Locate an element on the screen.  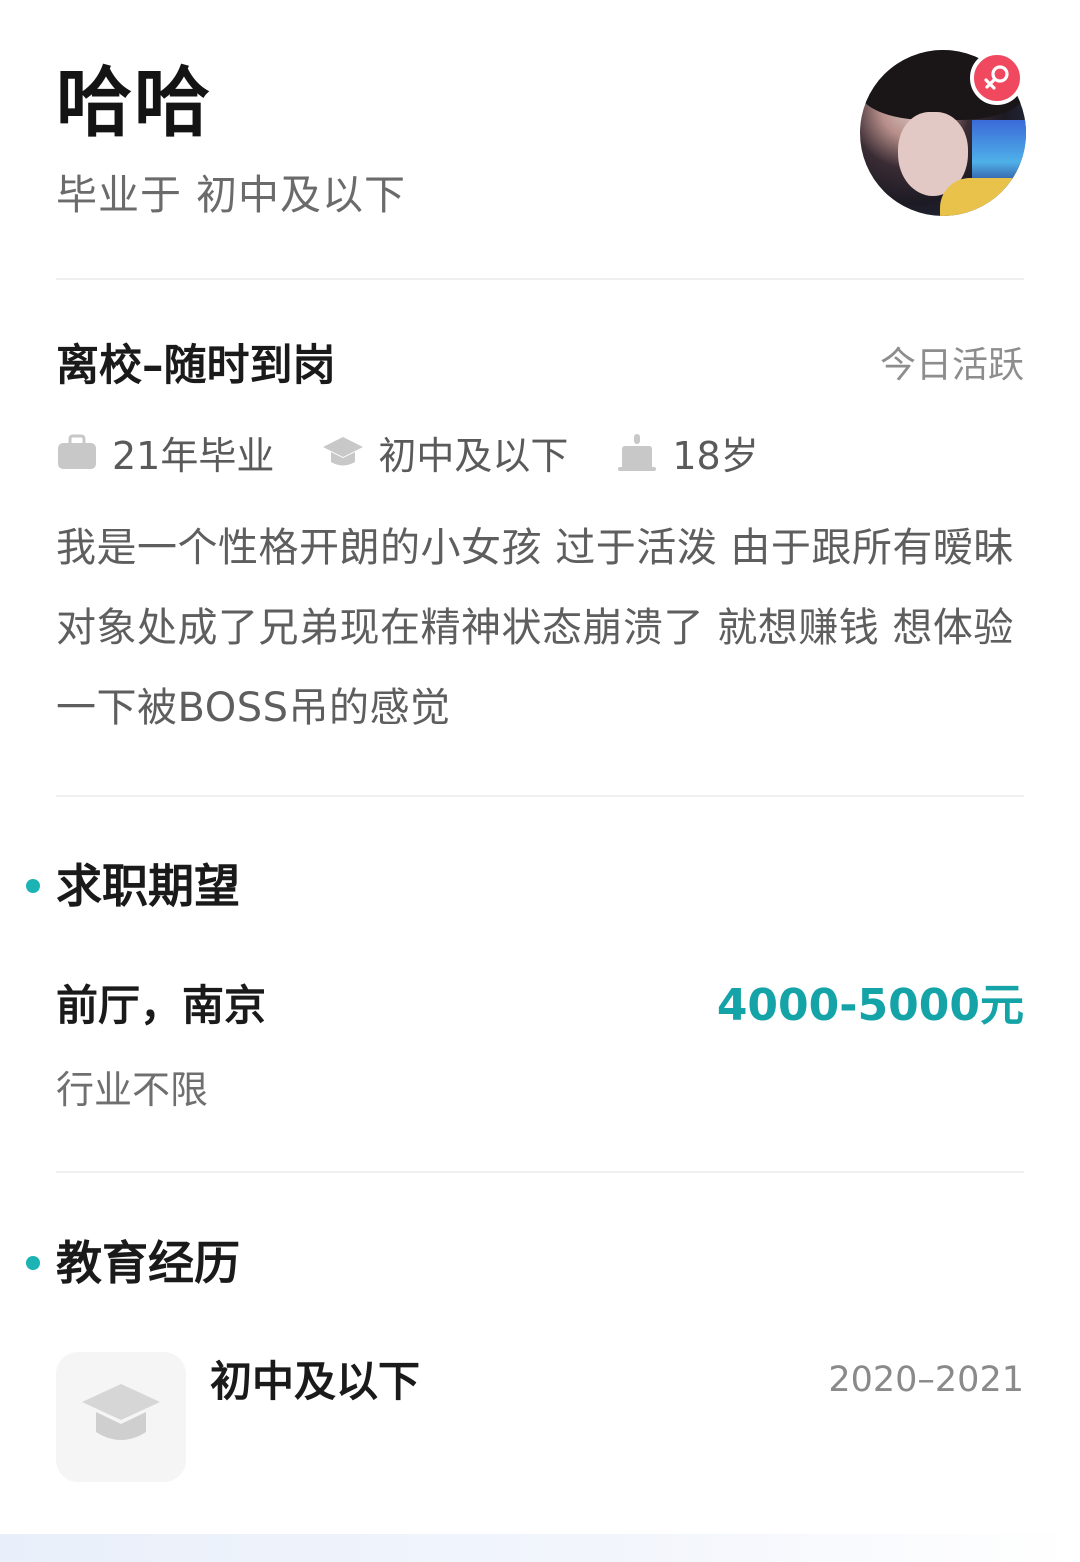
candidate-name: 哈哈 is located at coordinates (134, 102).